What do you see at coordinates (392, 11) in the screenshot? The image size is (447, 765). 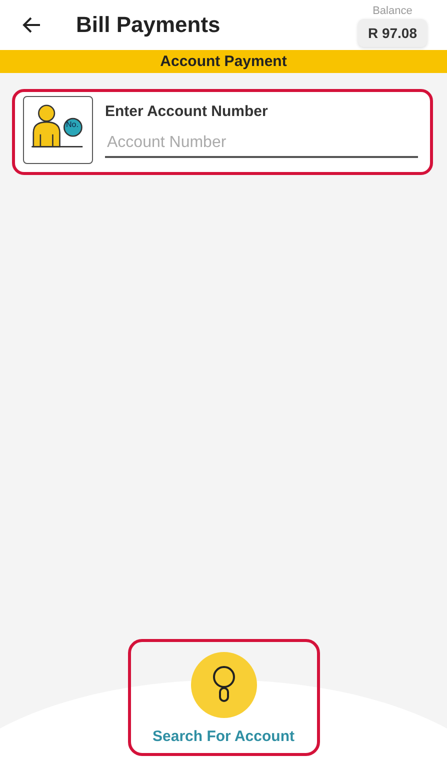 I see `balance-label: Balance` at bounding box center [392, 11].